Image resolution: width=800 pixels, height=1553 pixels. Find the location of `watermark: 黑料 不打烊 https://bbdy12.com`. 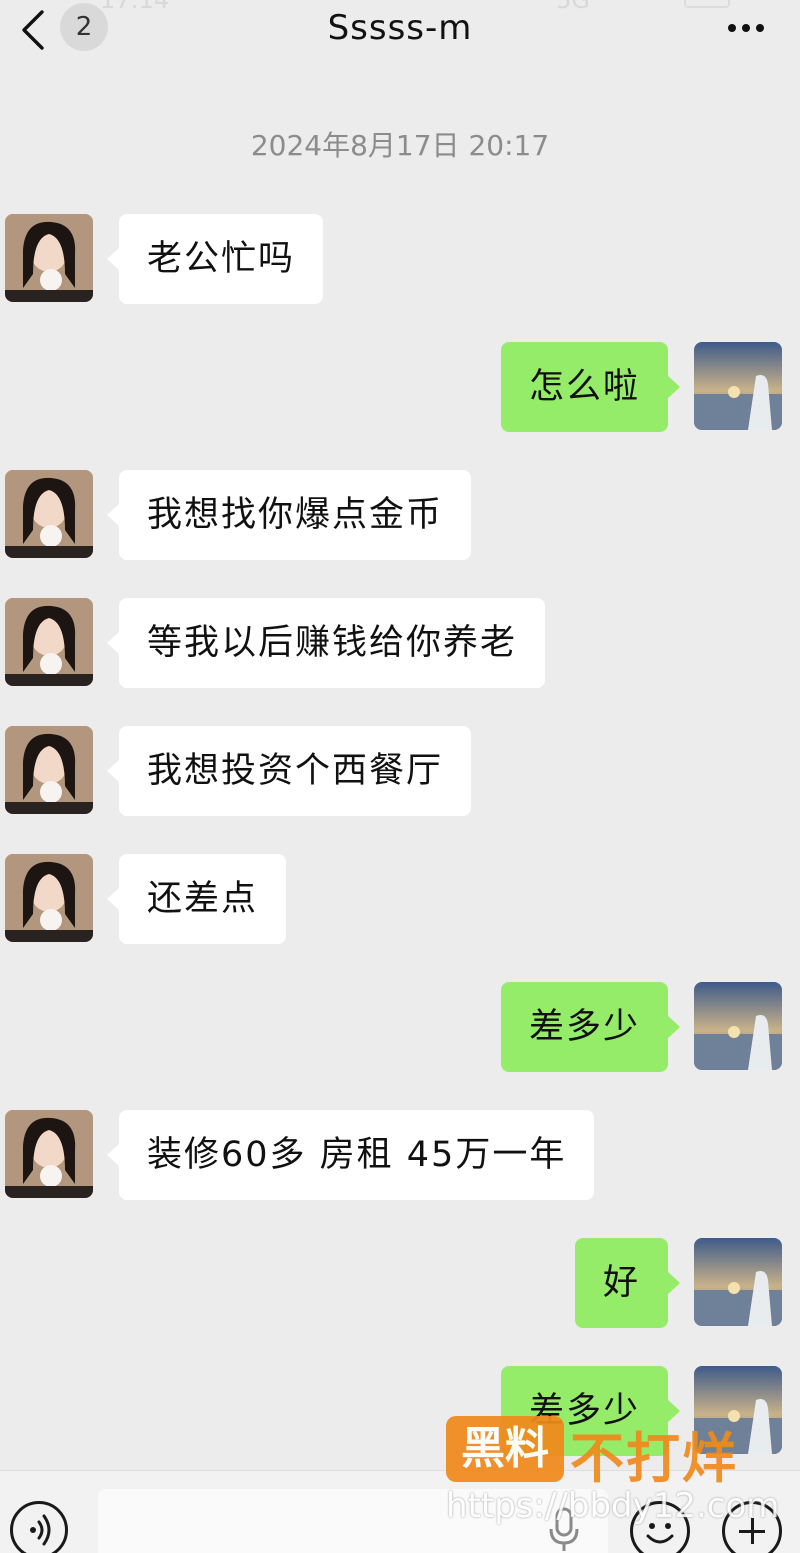

watermark: 黑料 不打烊 https://bbdy12.com is located at coordinates (620, 1482).